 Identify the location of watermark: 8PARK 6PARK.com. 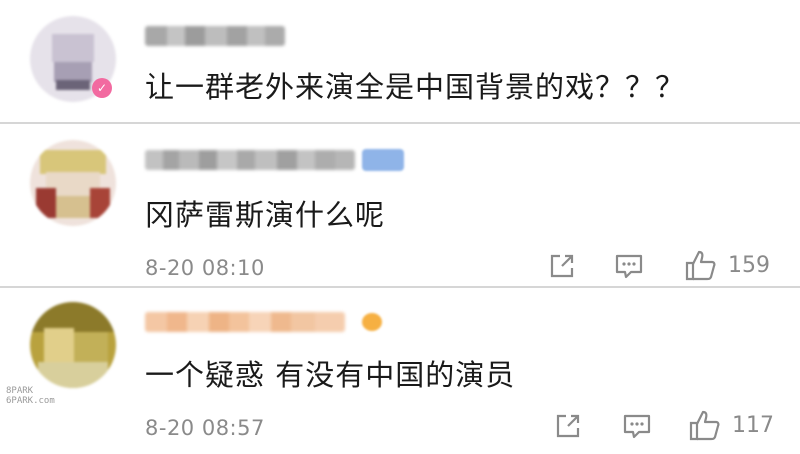
(30, 396).